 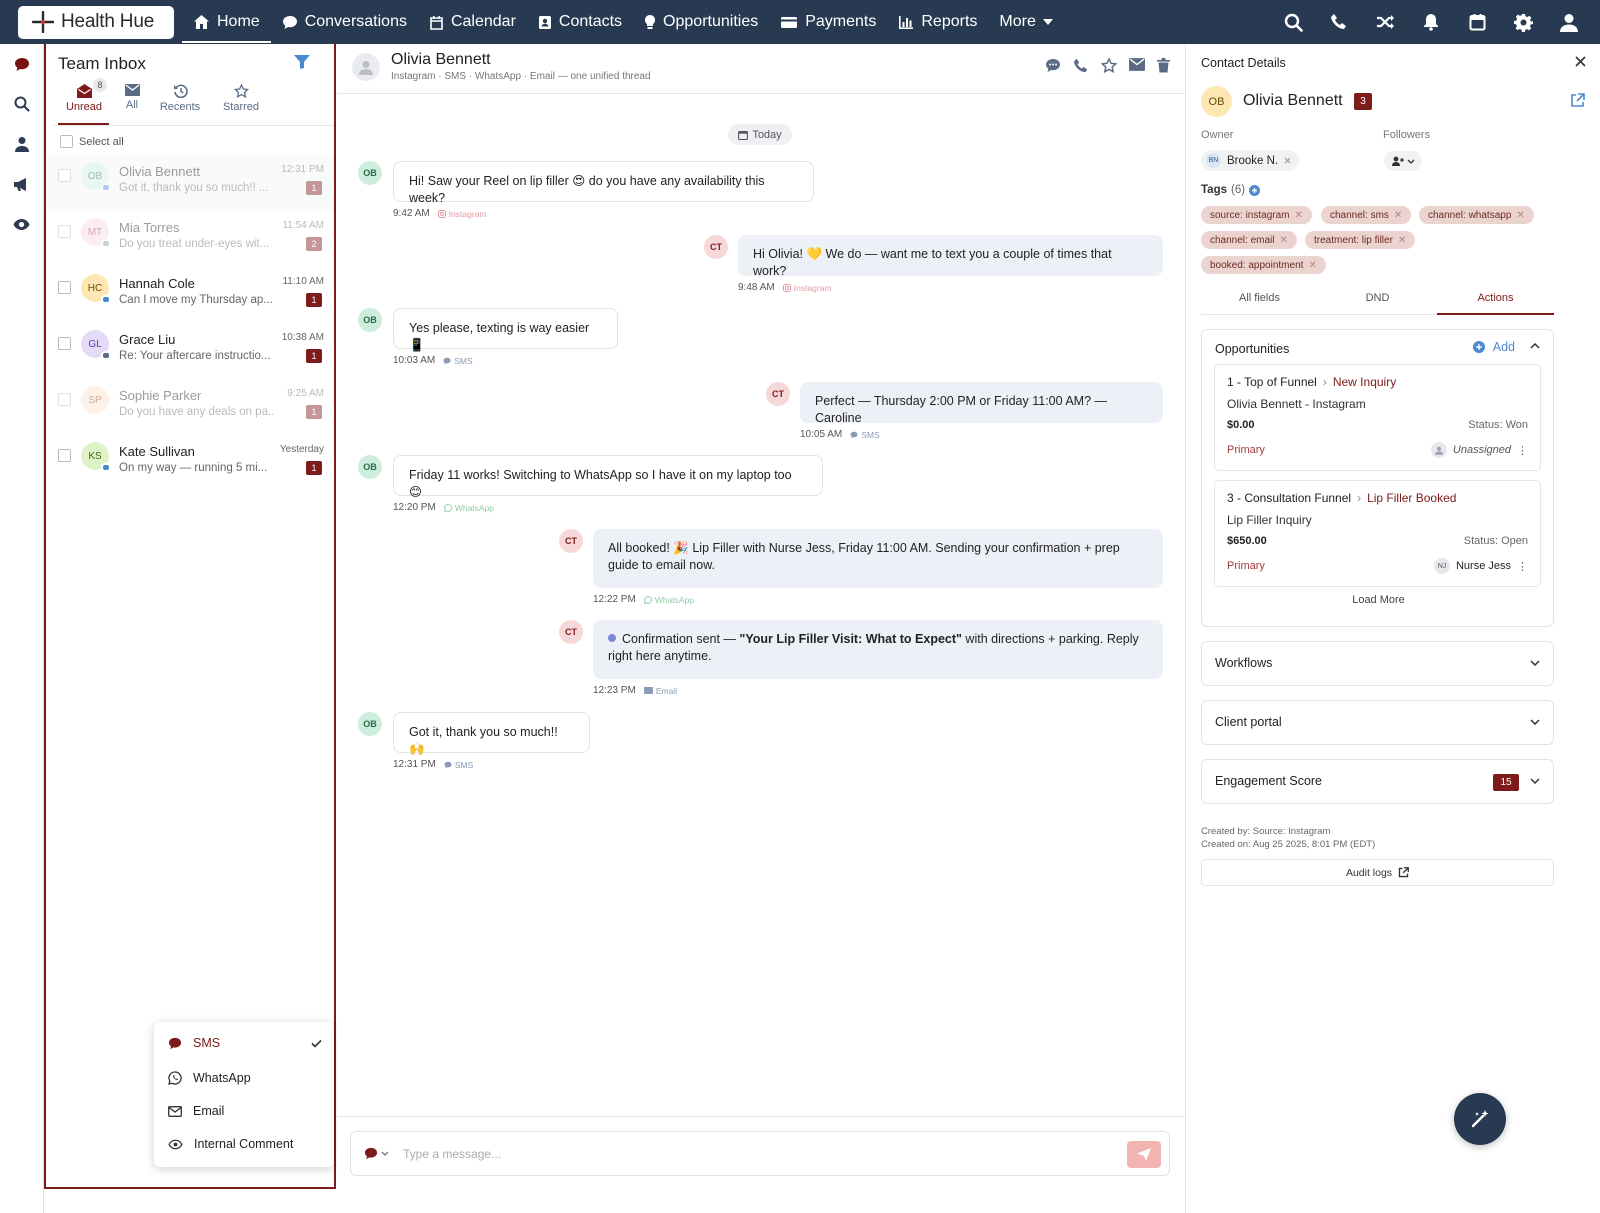 I want to click on channel-option-whatsapp: WhatsApp, so click(x=209, y=1078).